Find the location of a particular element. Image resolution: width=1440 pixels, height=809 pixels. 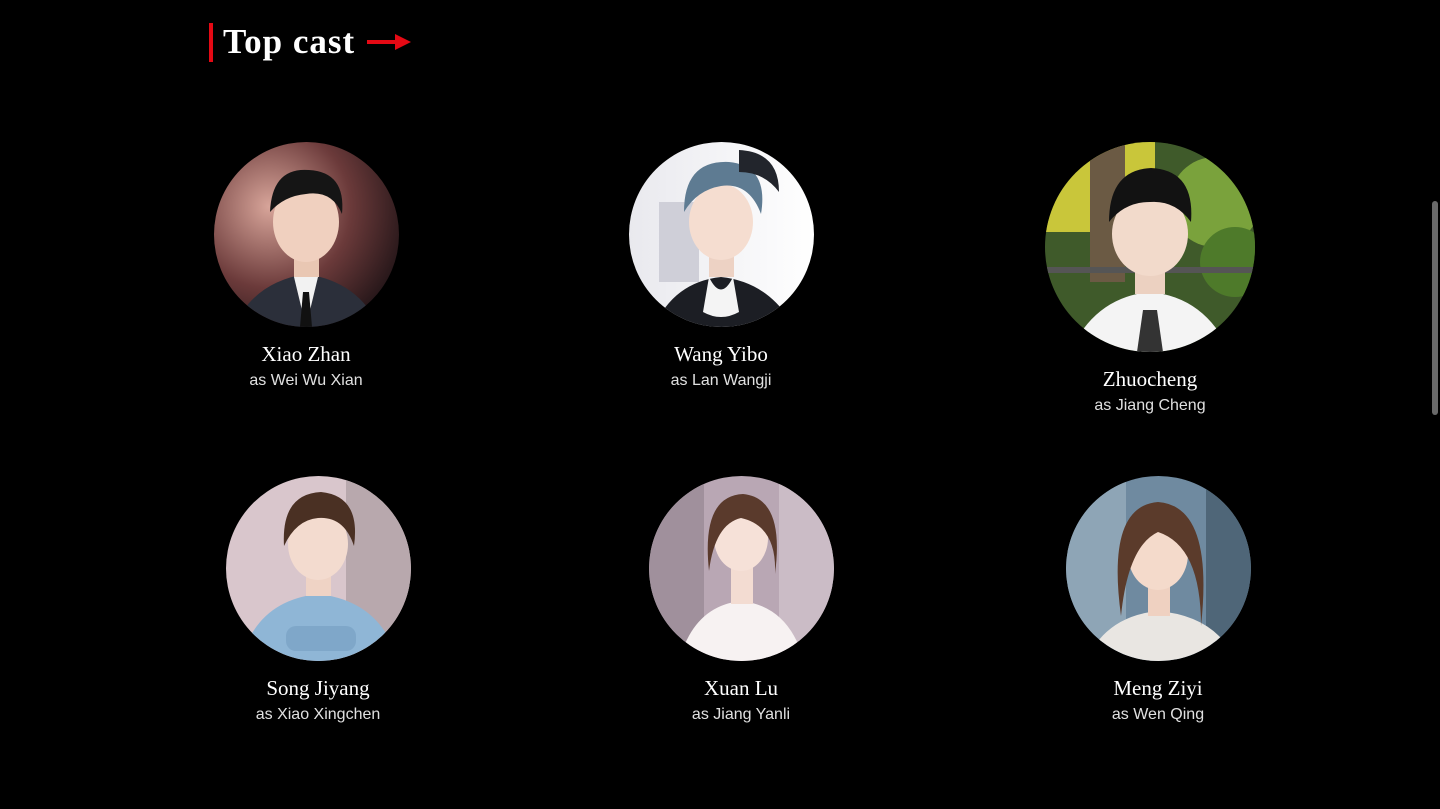

cast-card: Meng Ziyi as Wen Qing is located at coordinates (1158, 600).